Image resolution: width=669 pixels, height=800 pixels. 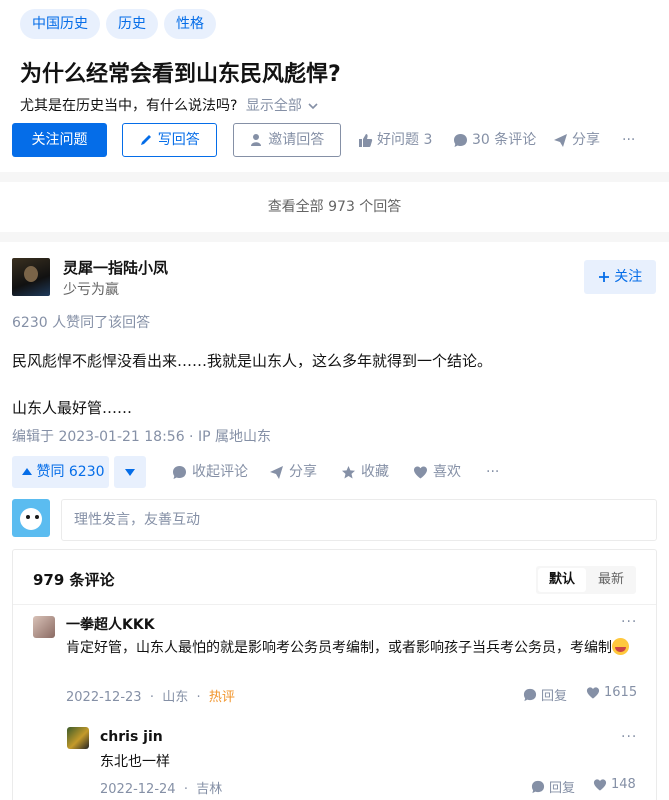 I want to click on collect-label: 收藏, so click(x=375, y=472).